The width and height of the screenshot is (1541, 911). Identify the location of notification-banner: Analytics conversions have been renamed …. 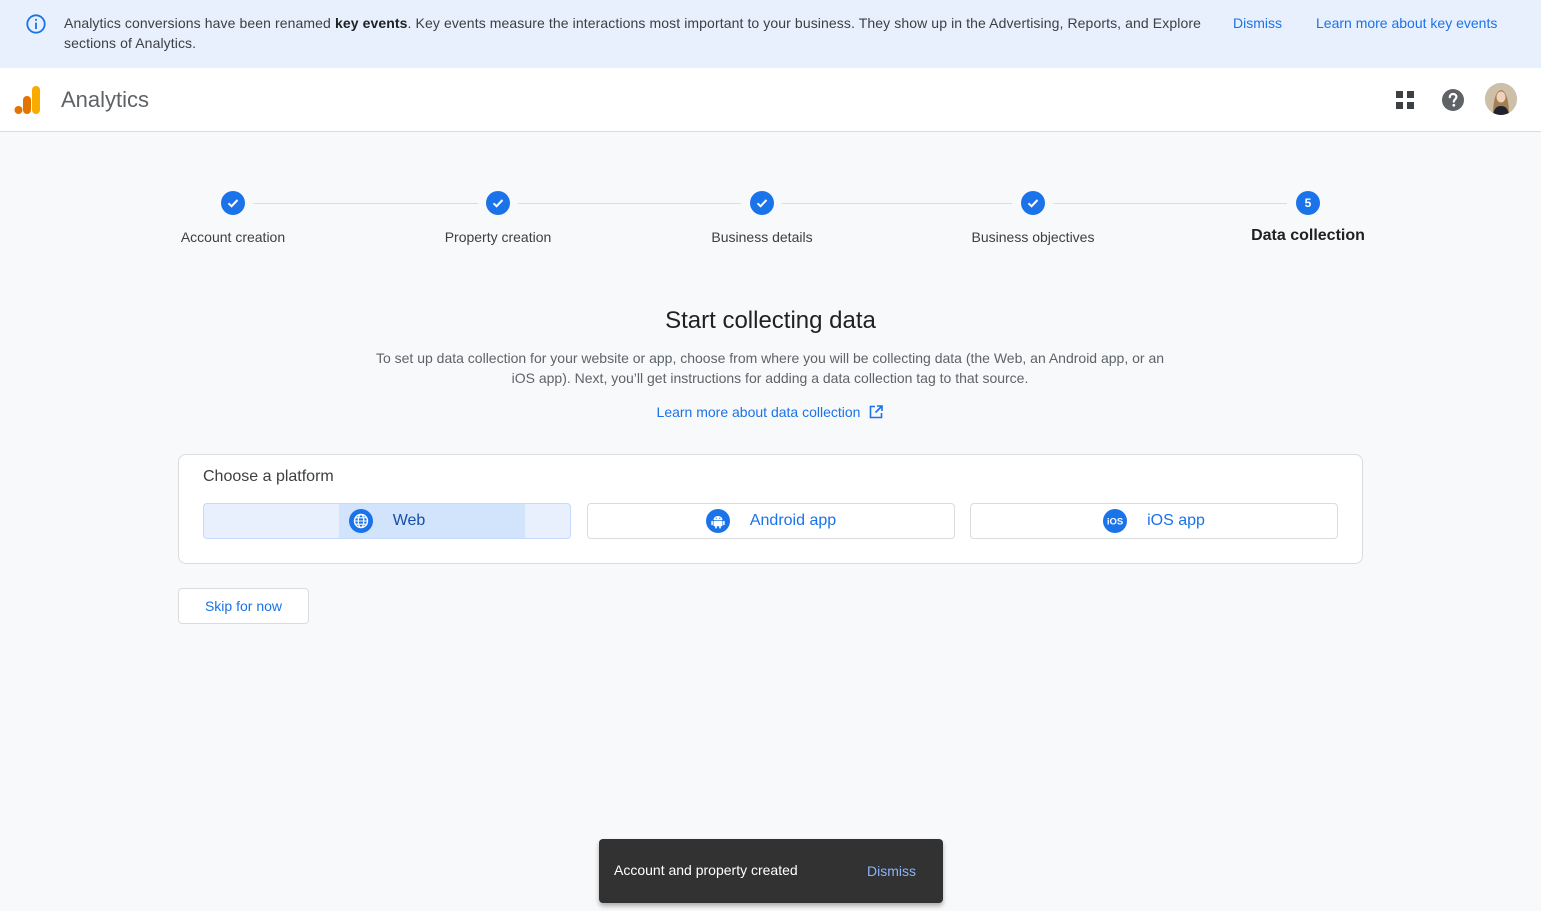
(770, 34).